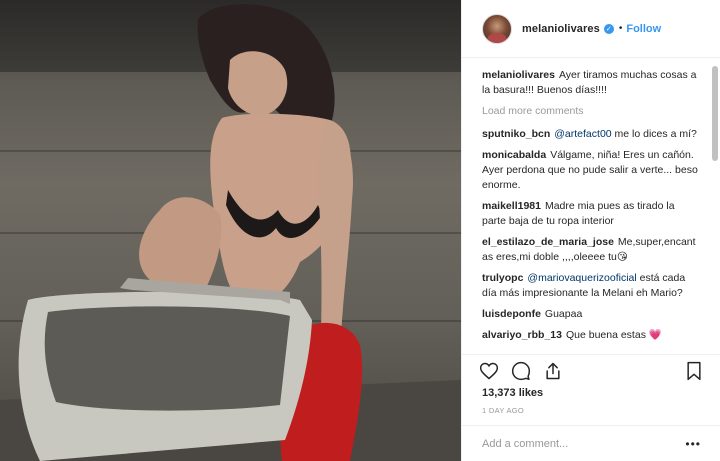  I want to click on share-icon, so click(553, 371).